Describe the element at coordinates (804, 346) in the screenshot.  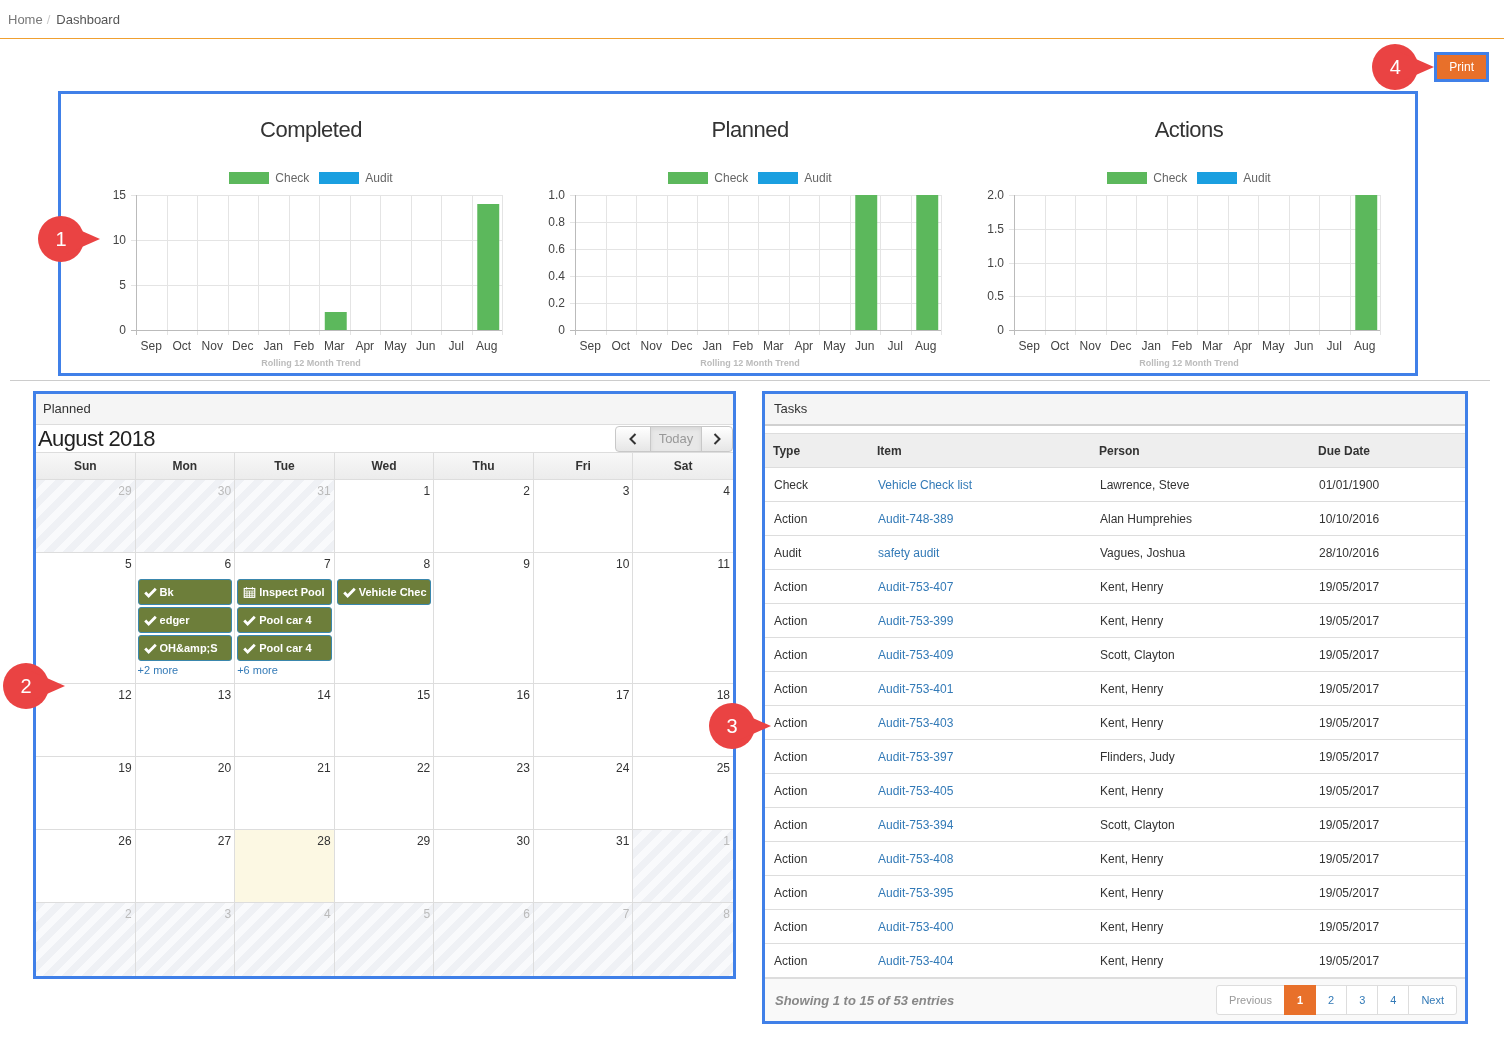
I see `x-axis-label: Apr` at that location.